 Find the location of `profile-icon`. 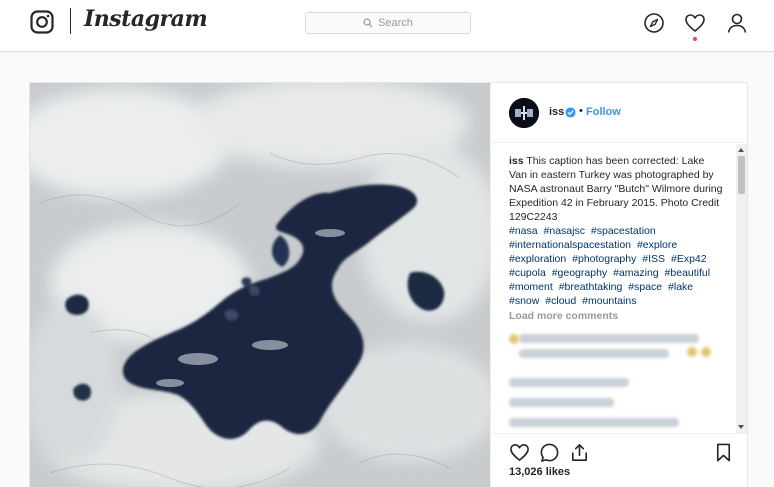

profile-icon is located at coordinates (737, 23).